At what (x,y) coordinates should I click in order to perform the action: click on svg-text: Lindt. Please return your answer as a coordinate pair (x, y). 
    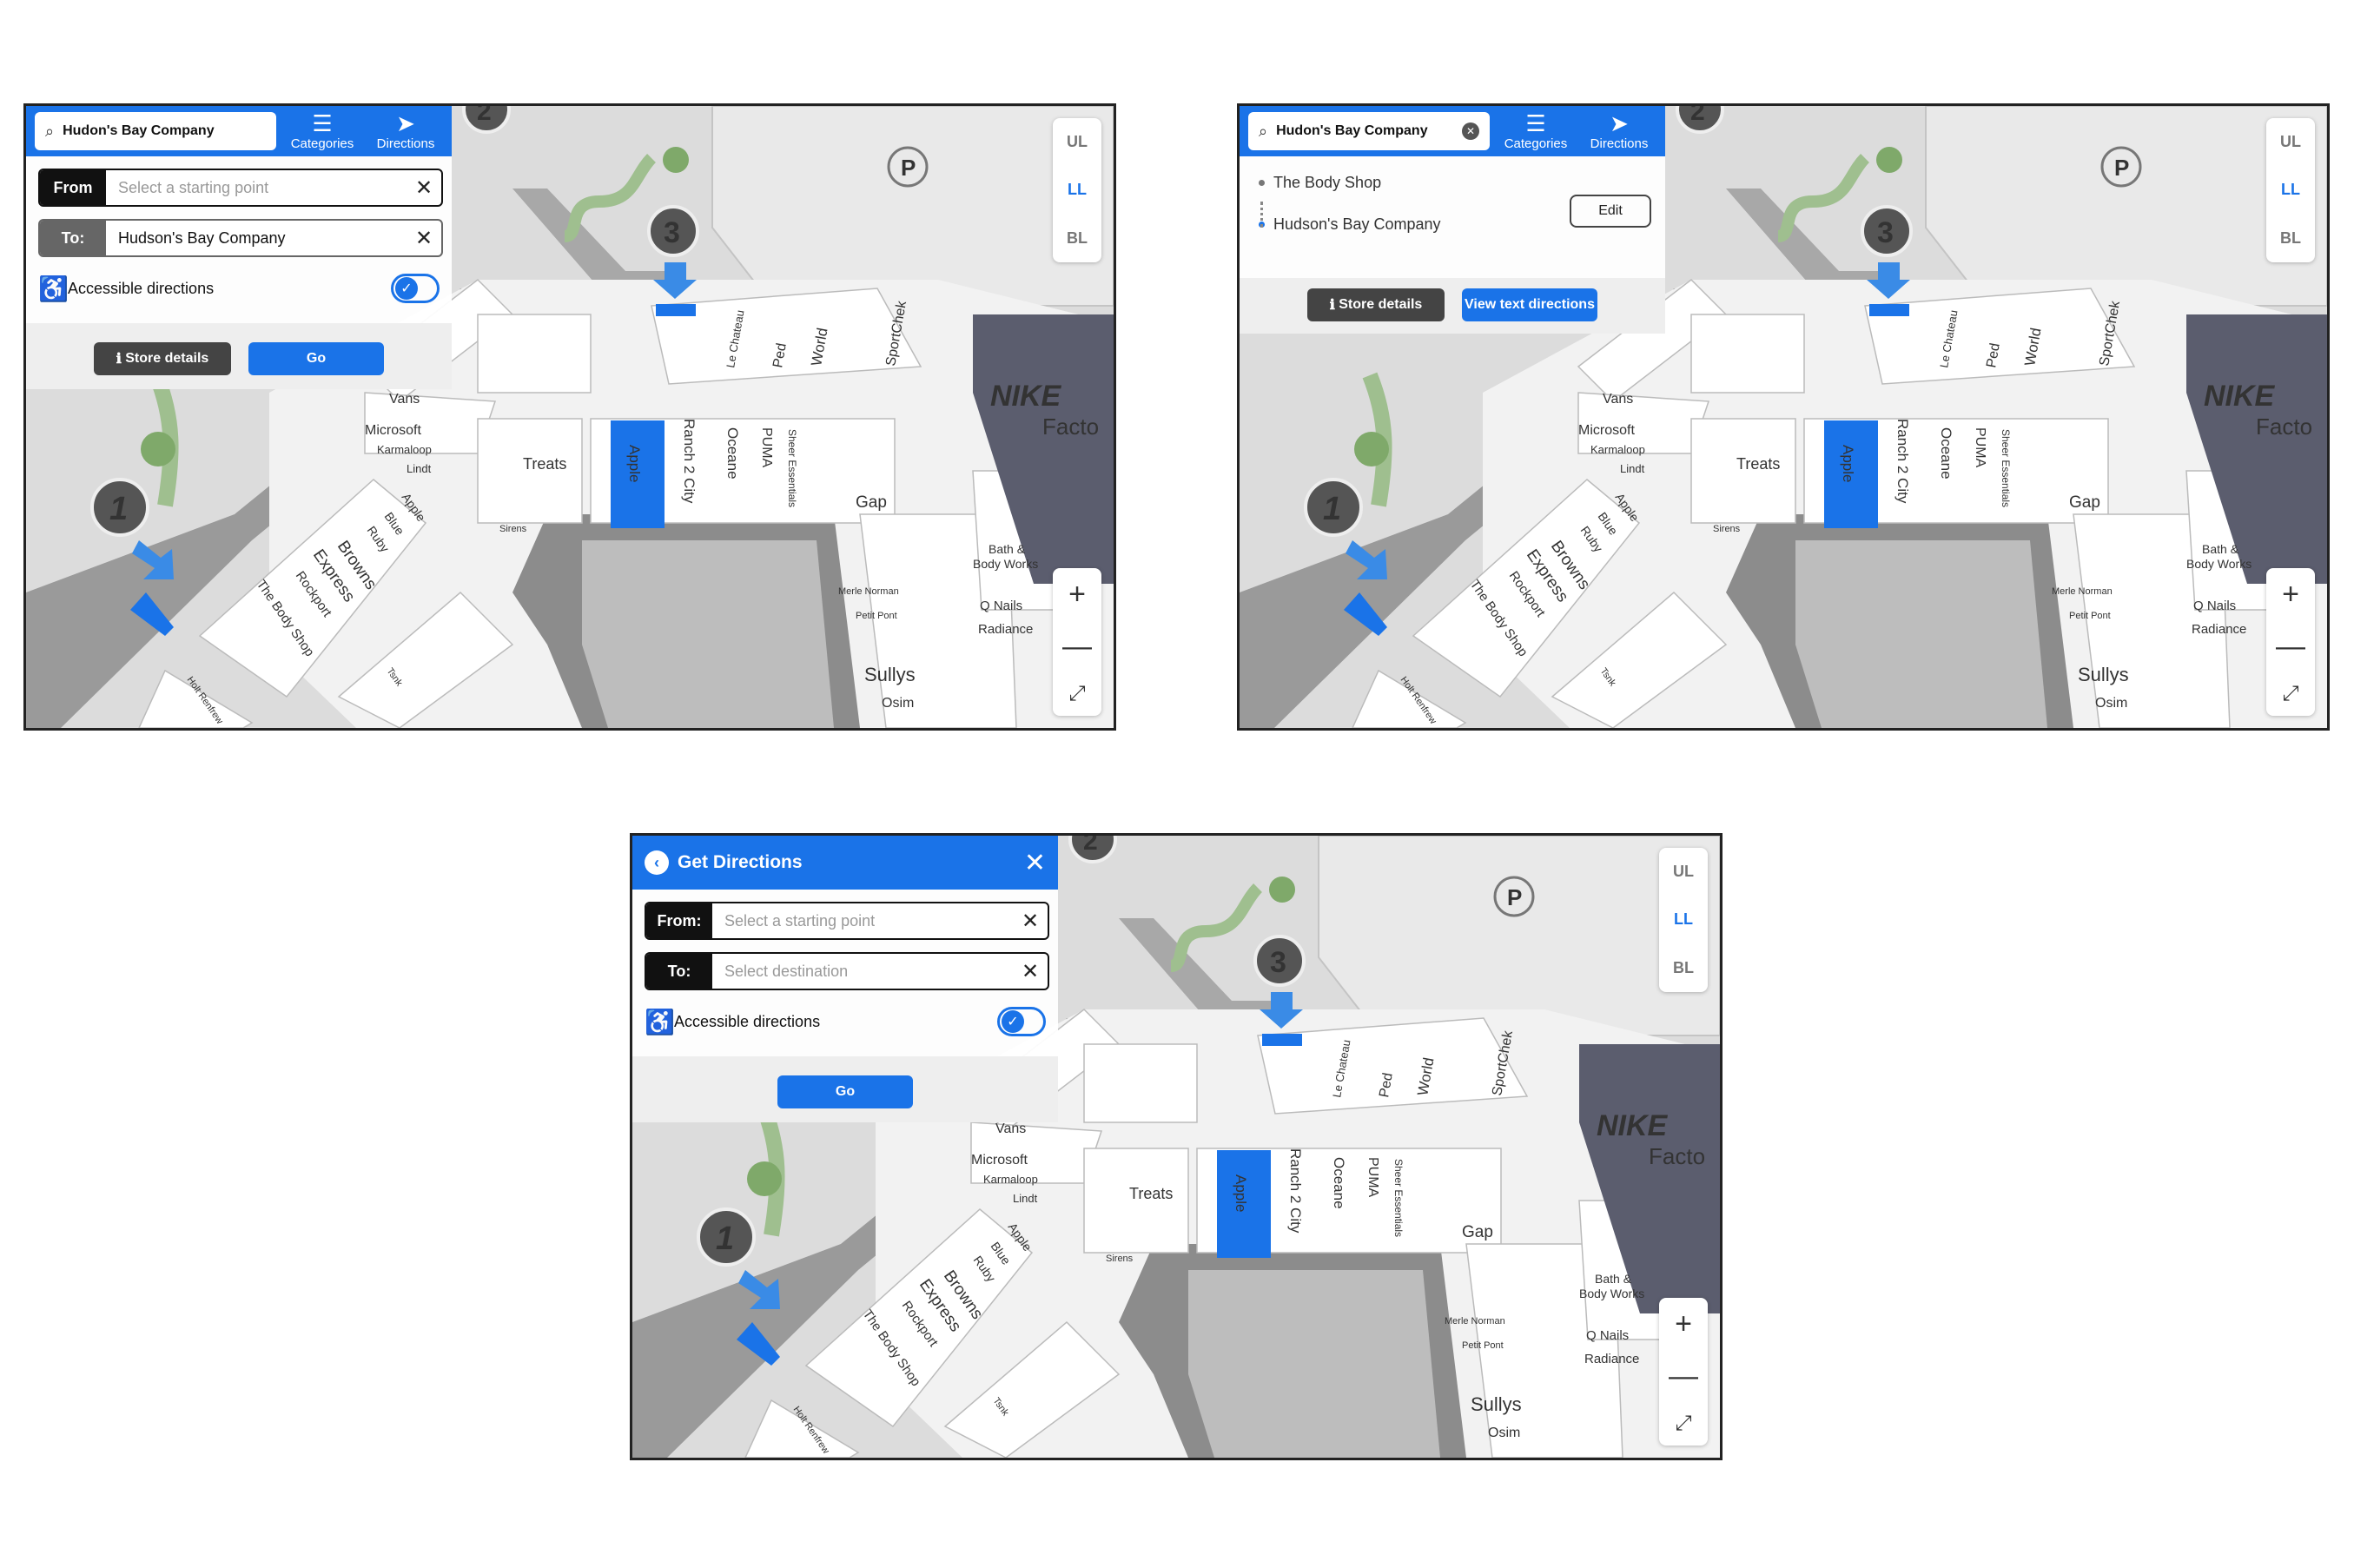
    Looking at the image, I should click on (1633, 469).